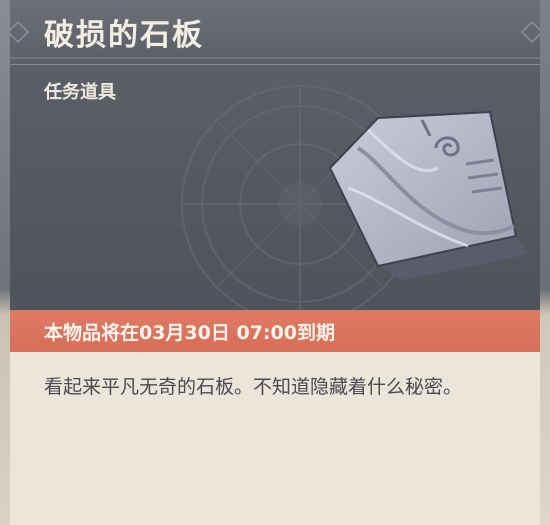 This screenshot has height=525, width=550. Describe the element at coordinates (5, 262) in the screenshot. I see `left-frame-edge` at that location.